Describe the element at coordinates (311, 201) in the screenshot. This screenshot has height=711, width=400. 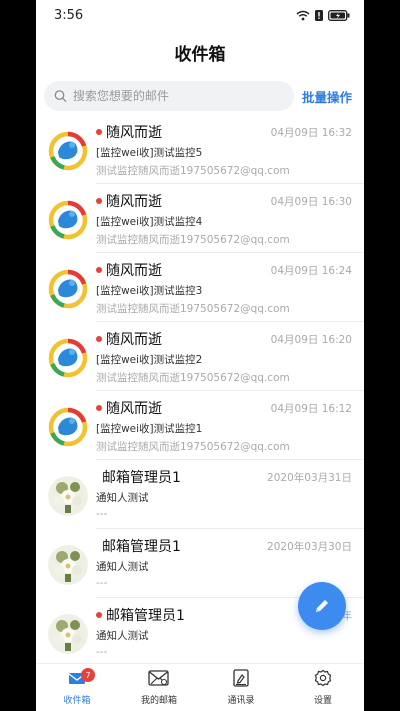
I see `email-time: 04月09日 16:30` at that location.